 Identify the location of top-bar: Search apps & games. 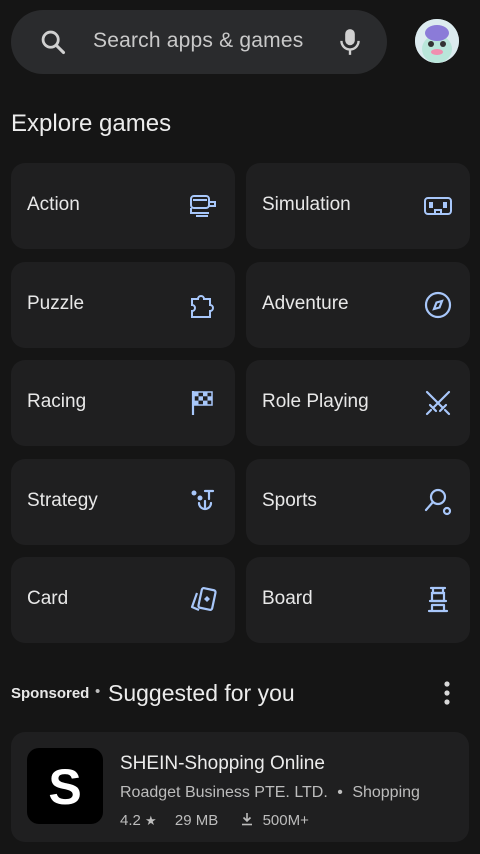
(240, 45).